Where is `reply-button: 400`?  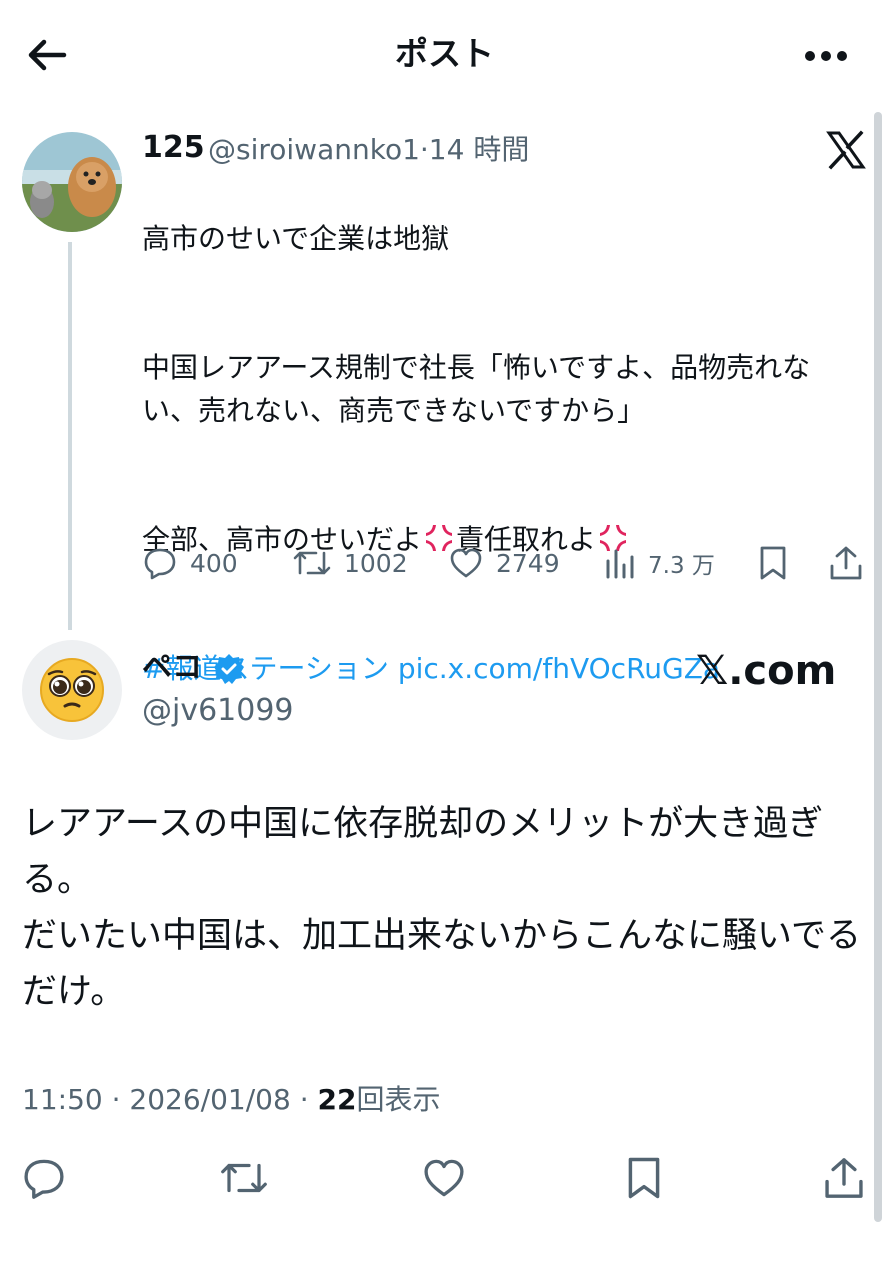
reply-button: 400 is located at coordinates (190, 563).